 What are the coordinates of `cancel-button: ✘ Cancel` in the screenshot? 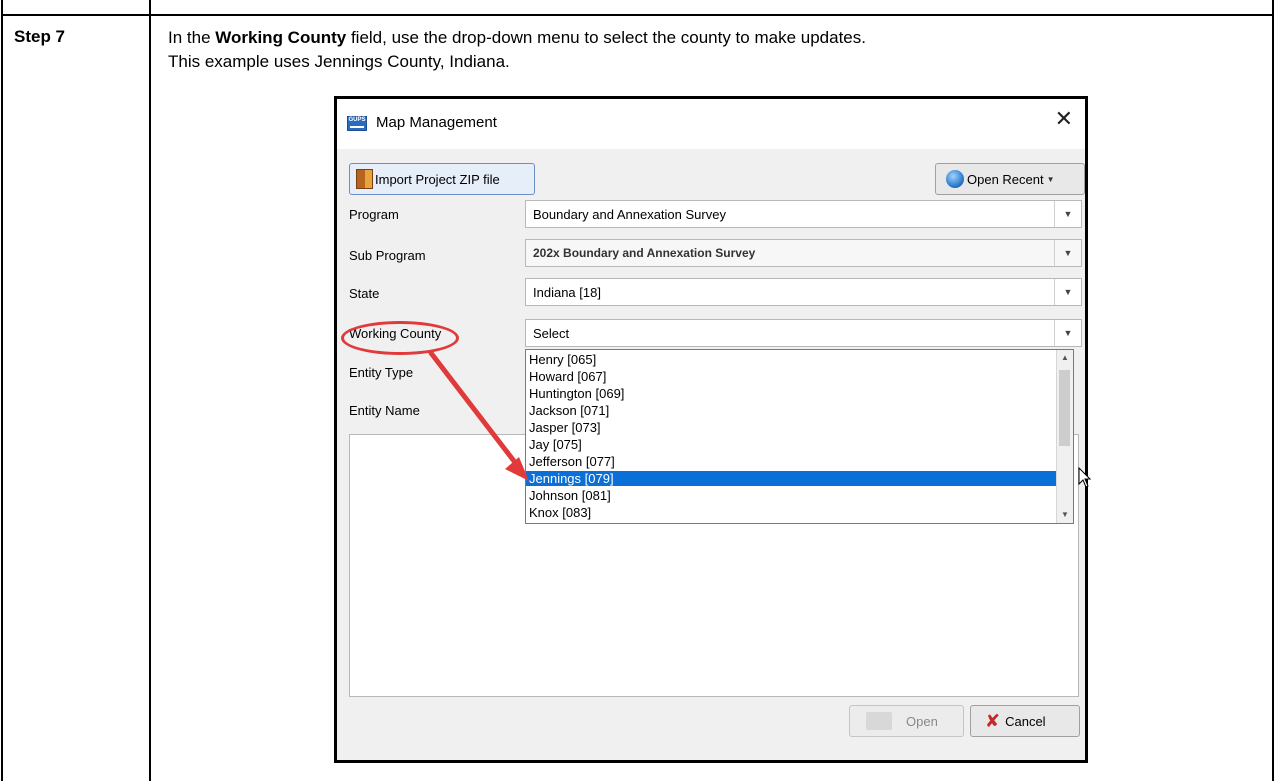 It's located at (1025, 721).